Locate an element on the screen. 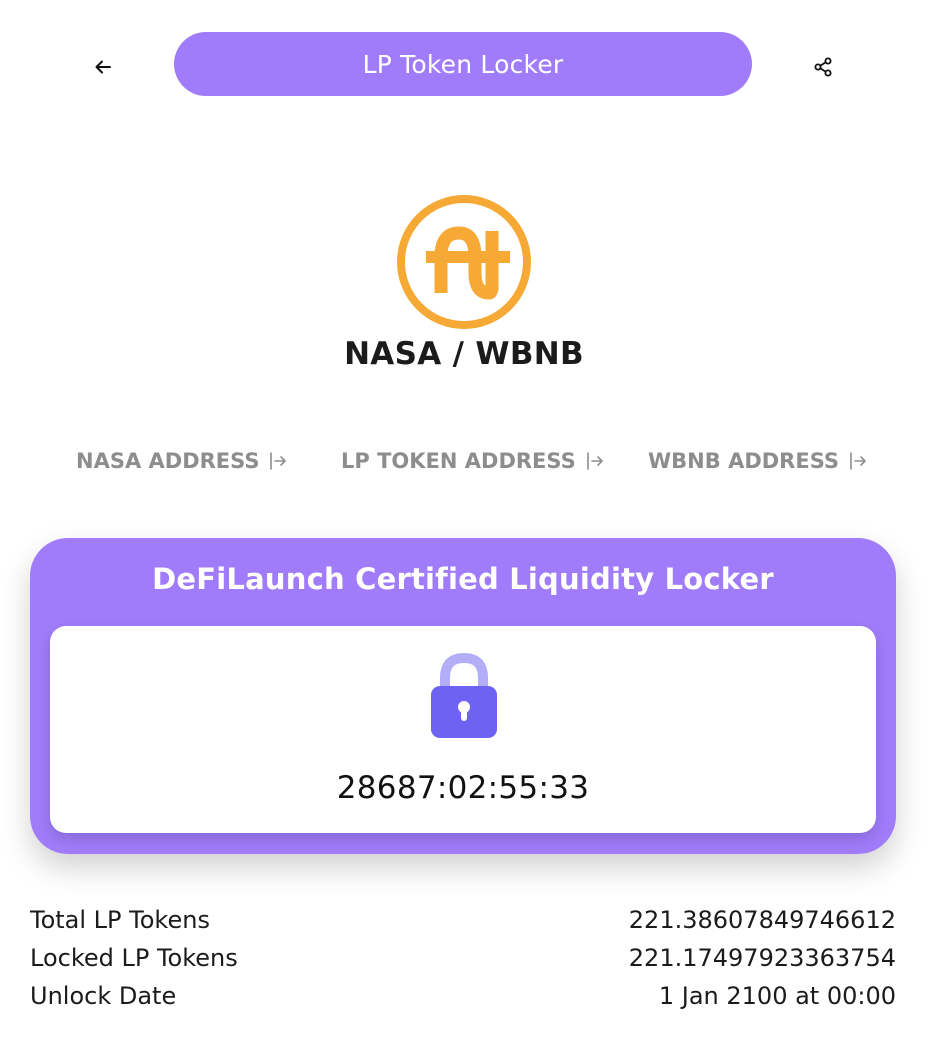 The height and width of the screenshot is (1038, 928). arrow-left-icon is located at coordinates (103, 67).